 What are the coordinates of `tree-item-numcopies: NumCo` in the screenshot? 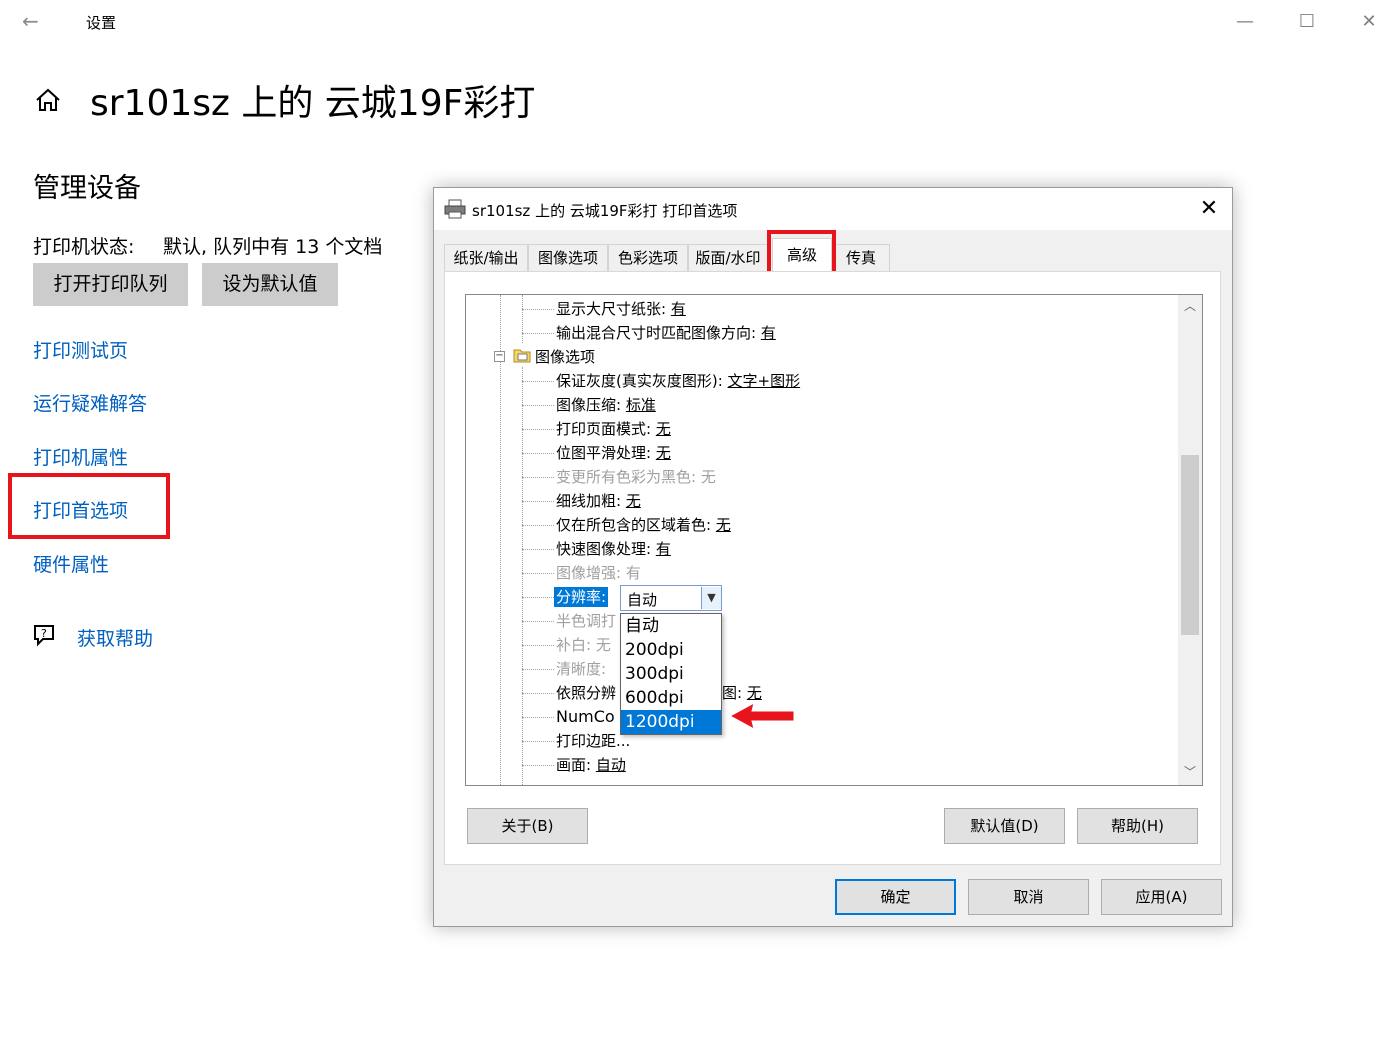 It's located at (585, 717).